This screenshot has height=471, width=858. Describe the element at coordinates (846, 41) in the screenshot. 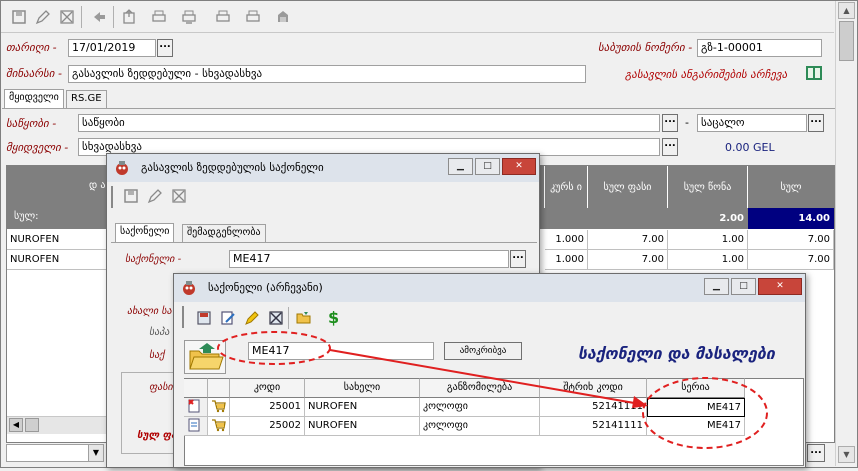

I see `scroll-thumb` at that location.